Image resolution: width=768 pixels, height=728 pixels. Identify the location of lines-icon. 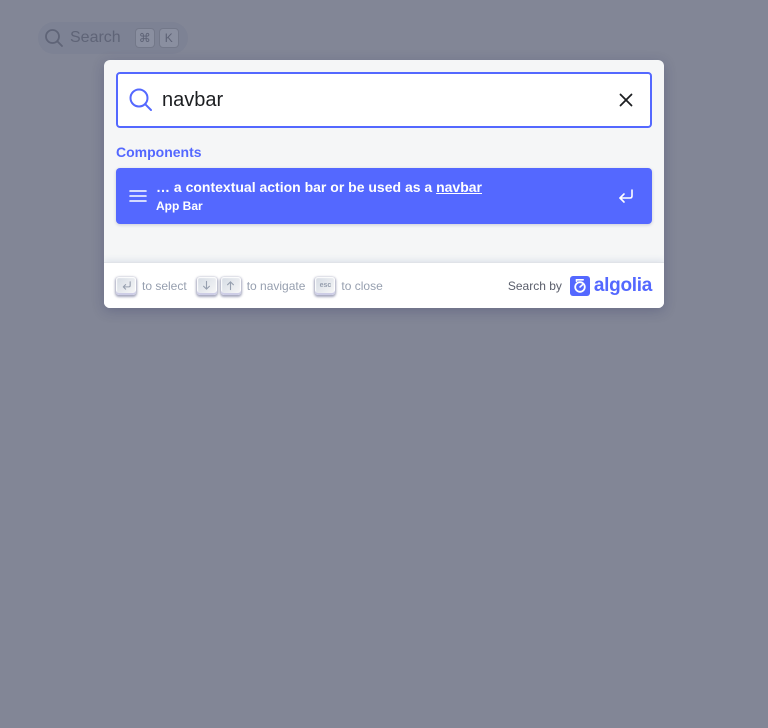
(138, 196).